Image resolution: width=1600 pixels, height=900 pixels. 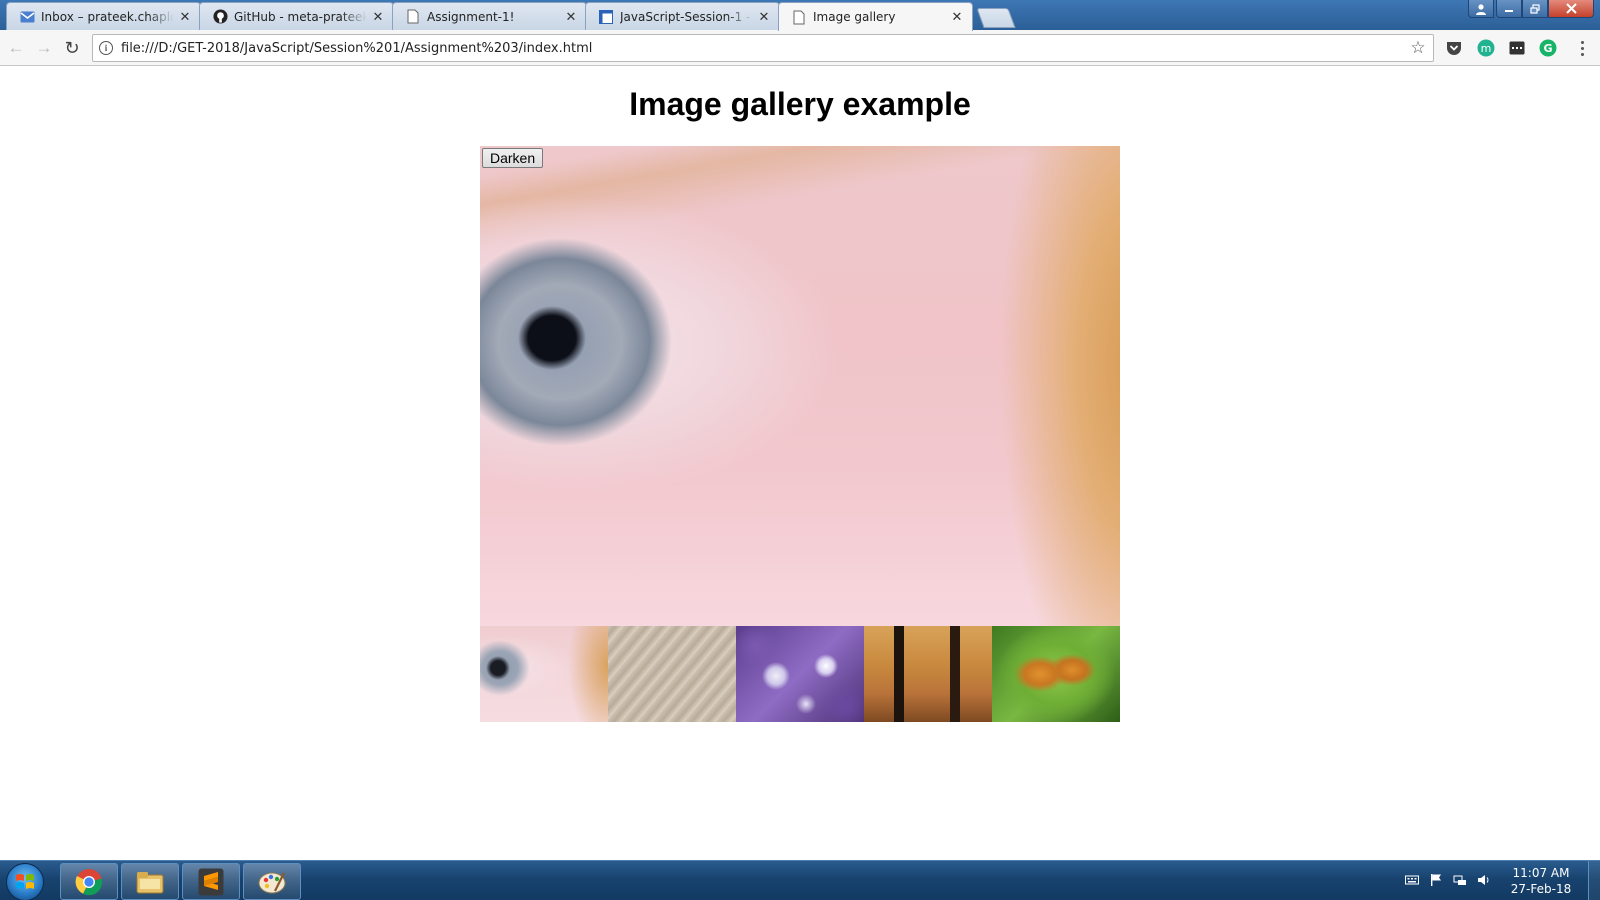 I want to click on site-info-icon: i, so click(x=106, y=48).